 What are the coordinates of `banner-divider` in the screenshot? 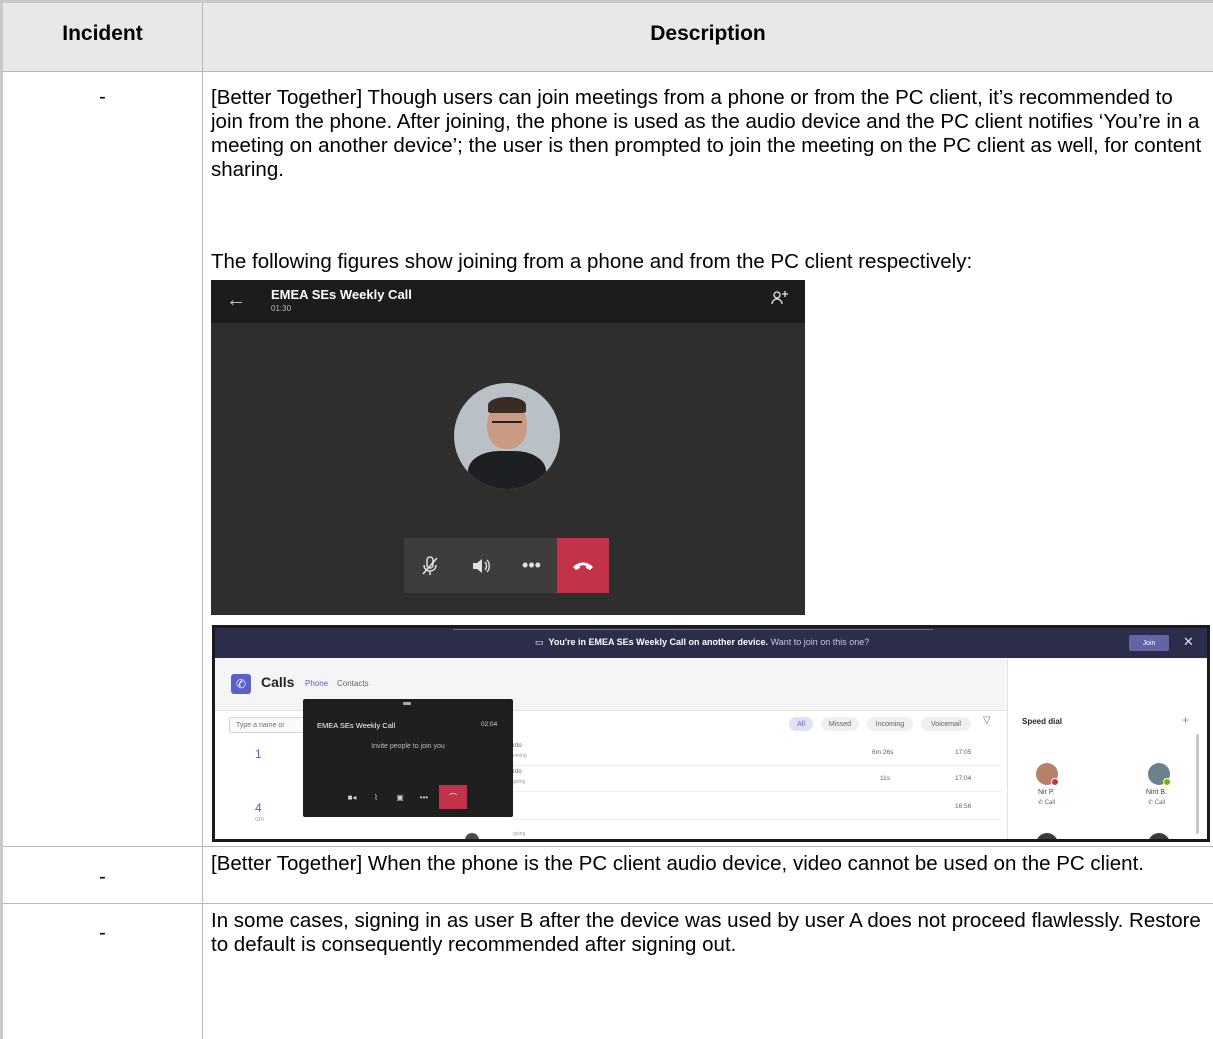 It's located at (693, 629).